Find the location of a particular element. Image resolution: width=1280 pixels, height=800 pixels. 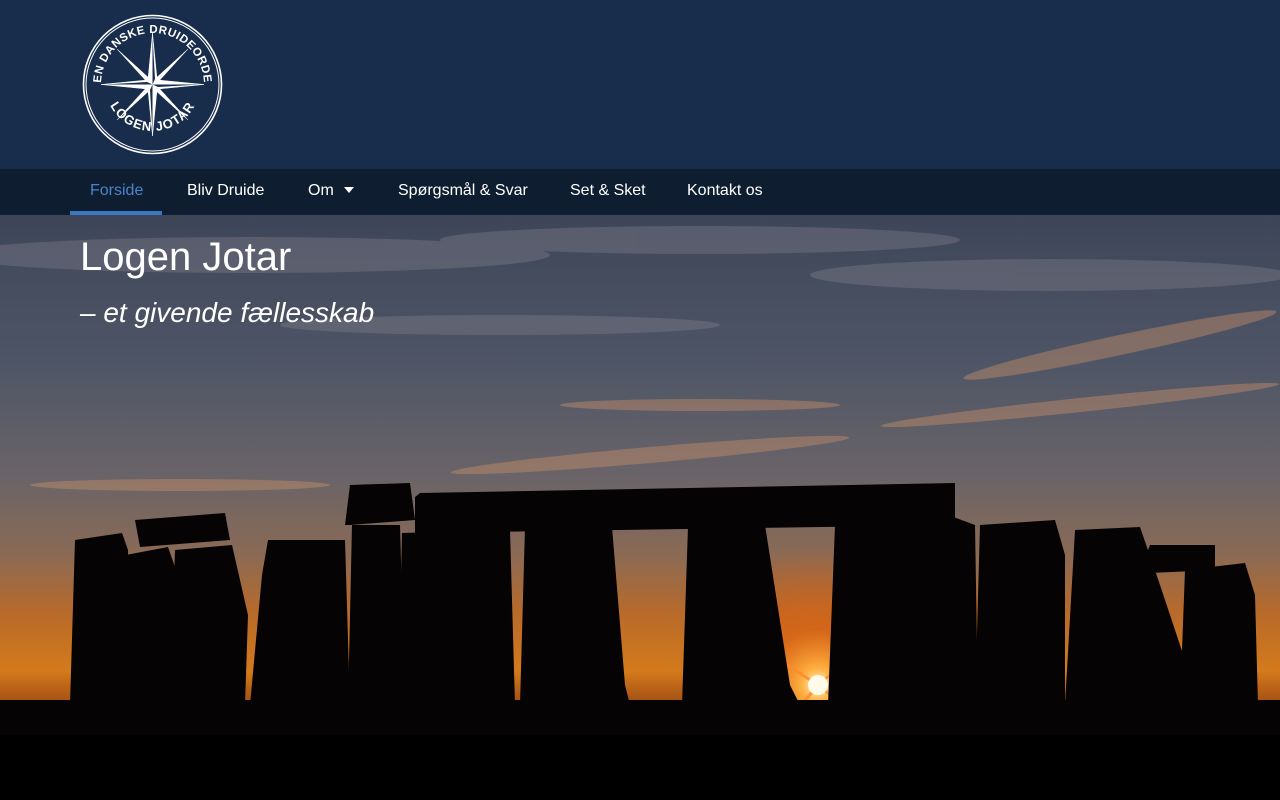

nav-item-label: Spørgsmål & Svar is located at coordinates (463, 190).